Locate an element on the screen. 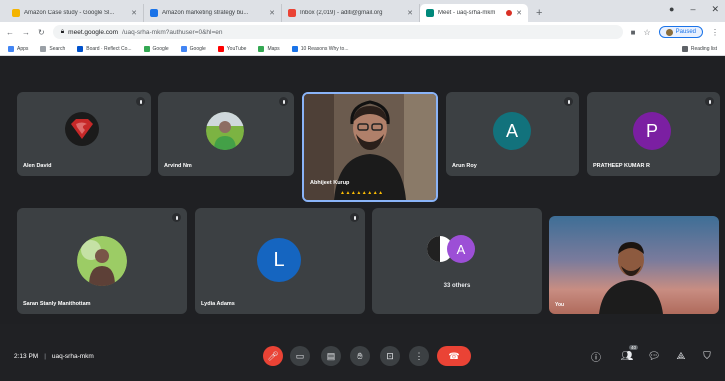 The height and width of the screenshot is (381, 725). participant-tile: Alen David is located at coordinates (84, 134).